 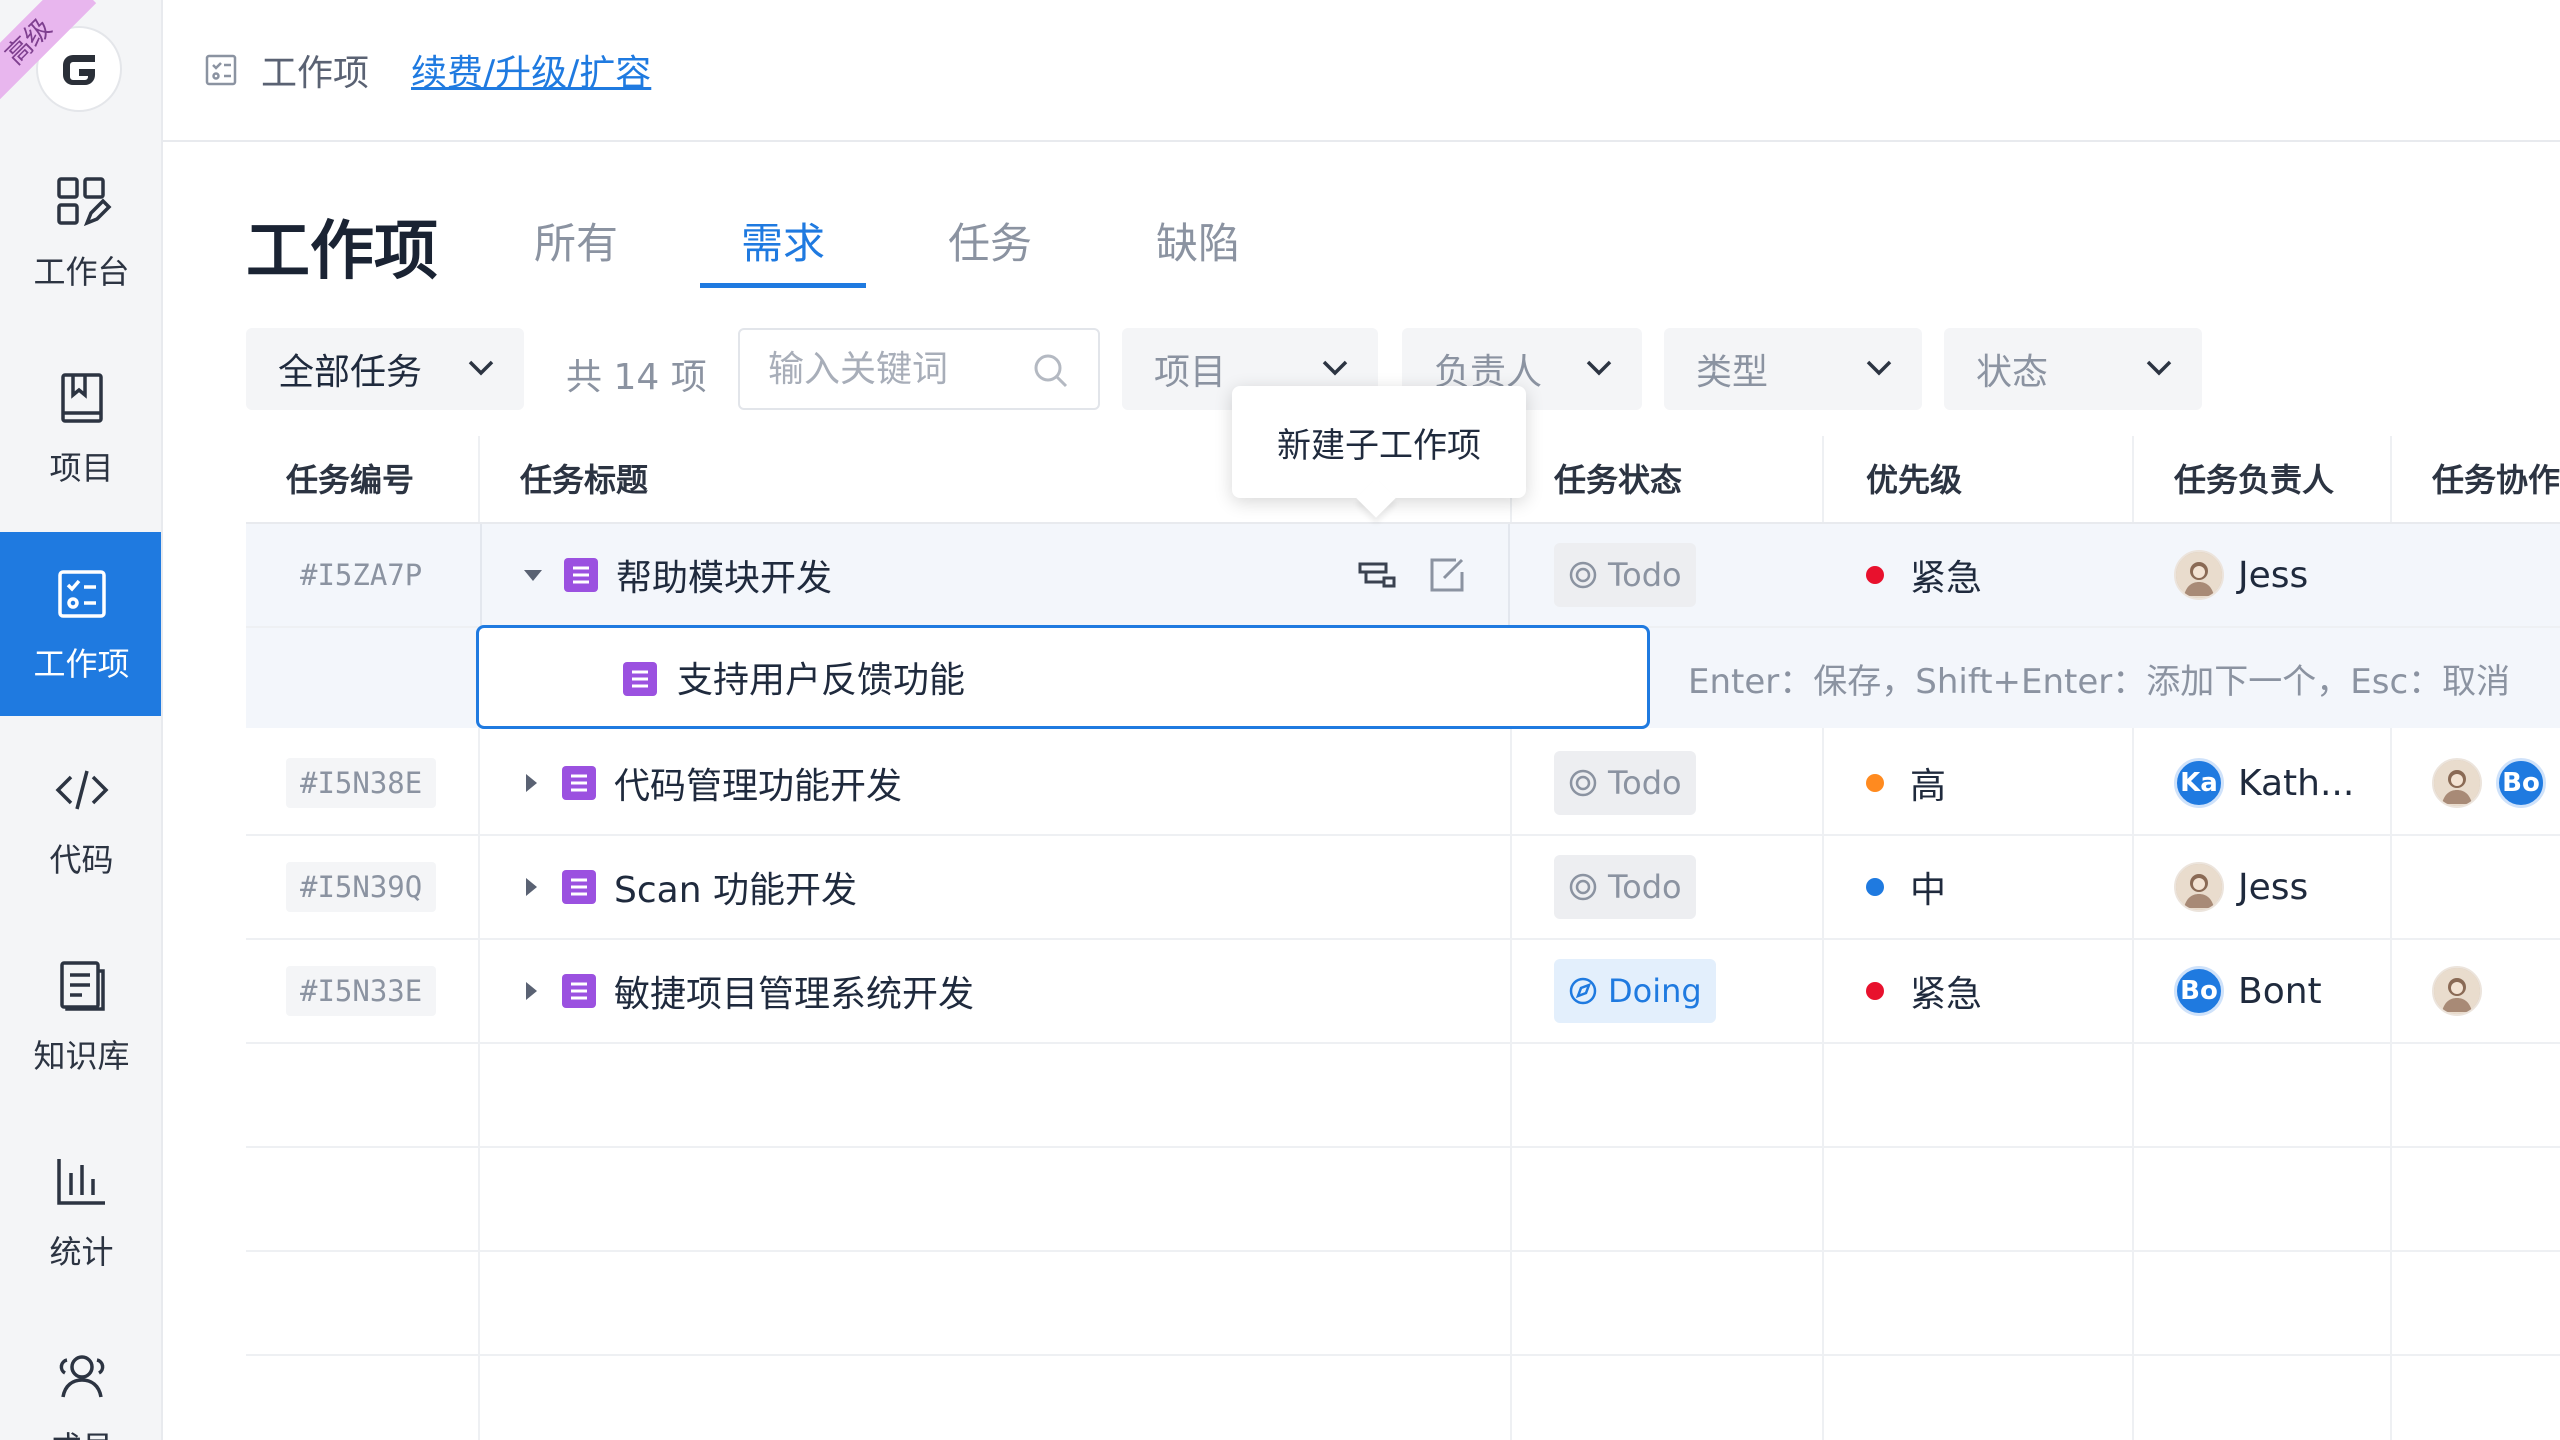 What do you see at coordinates (361, 575) in the screenshot?
I see `task-id: #I5ZA7P` at bounding box center [361, 575].